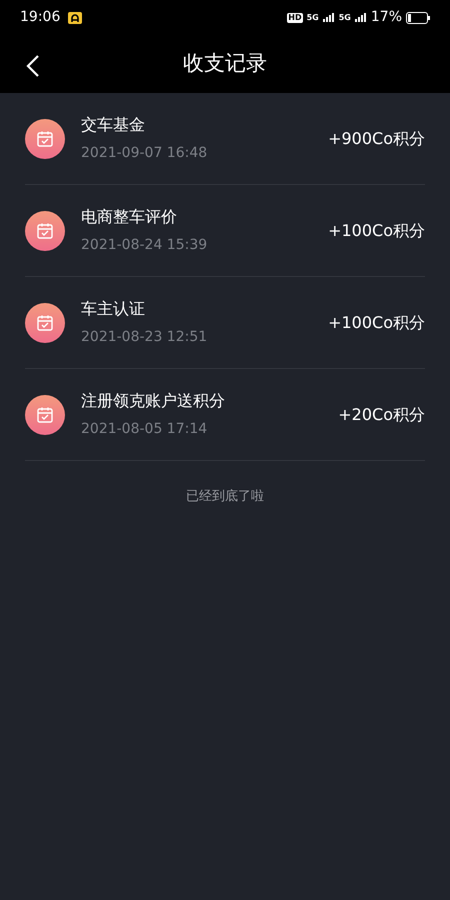 Image resolution: width=450 pixels, height=900 pixels. I want to click on record-title: 电商整车评价, so click(129, 217).